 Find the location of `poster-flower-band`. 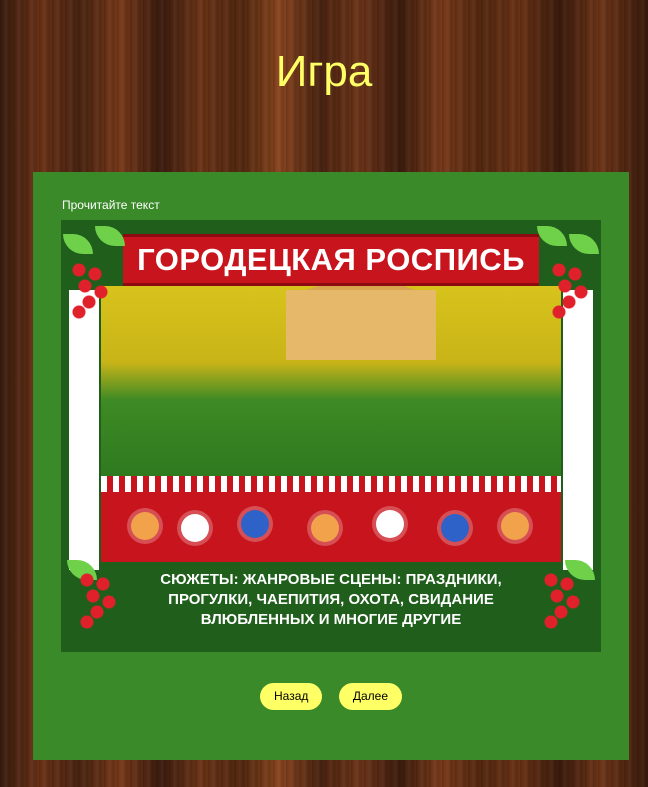

poster-flower-band is located at coordinates (331, 527).